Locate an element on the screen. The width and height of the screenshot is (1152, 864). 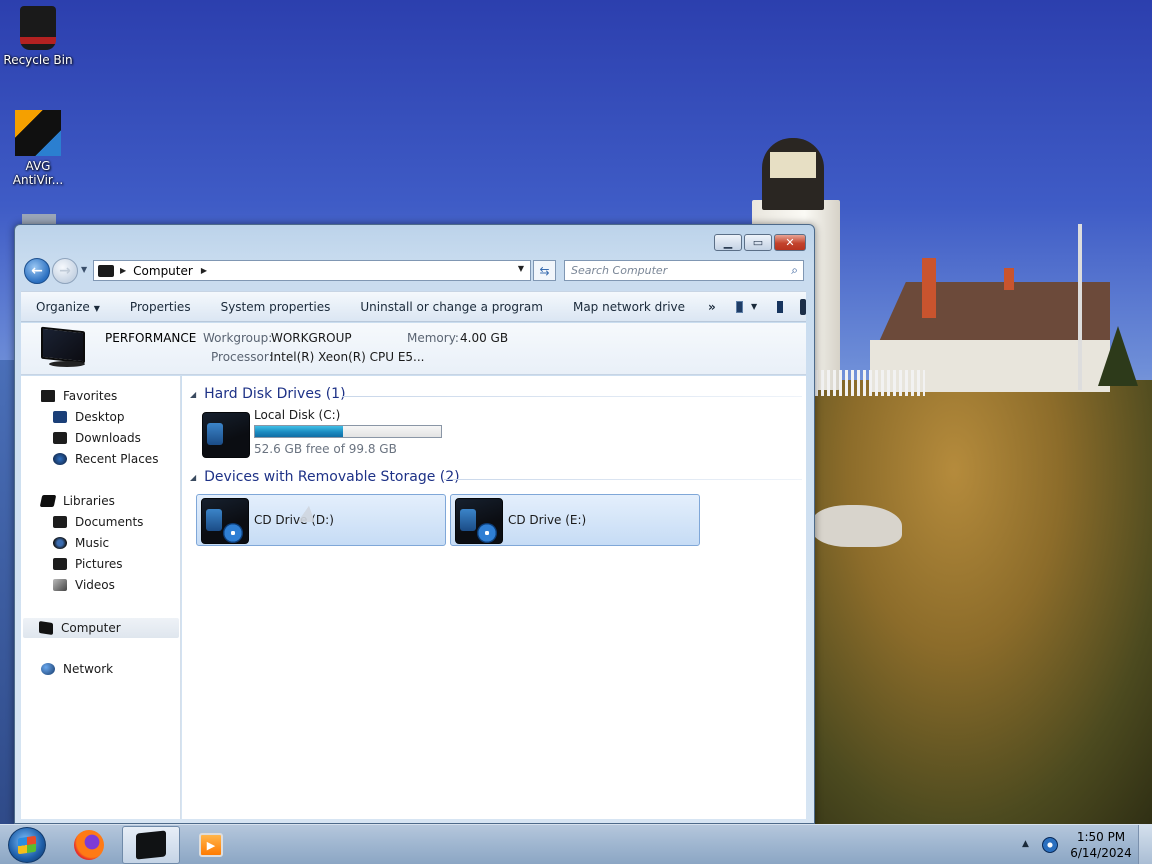
nav-label: Favorites is located at coordinates (90, 396).